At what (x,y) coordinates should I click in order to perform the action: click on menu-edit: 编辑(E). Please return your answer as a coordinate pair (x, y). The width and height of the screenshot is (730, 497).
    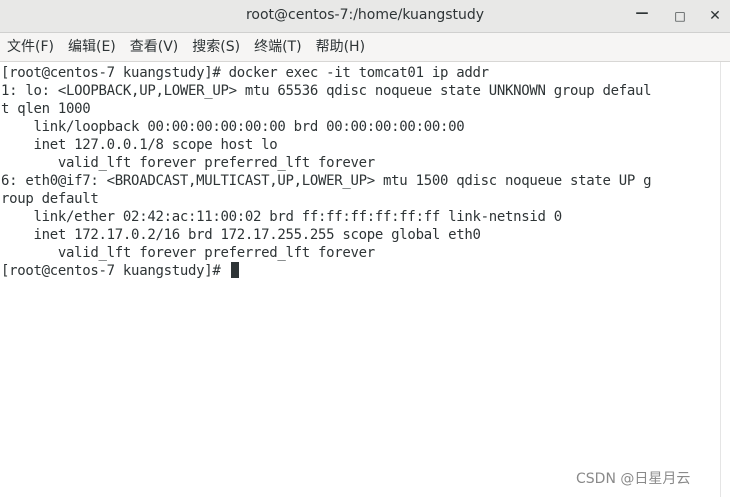
    Looking at the image, I should click on (92, 47).